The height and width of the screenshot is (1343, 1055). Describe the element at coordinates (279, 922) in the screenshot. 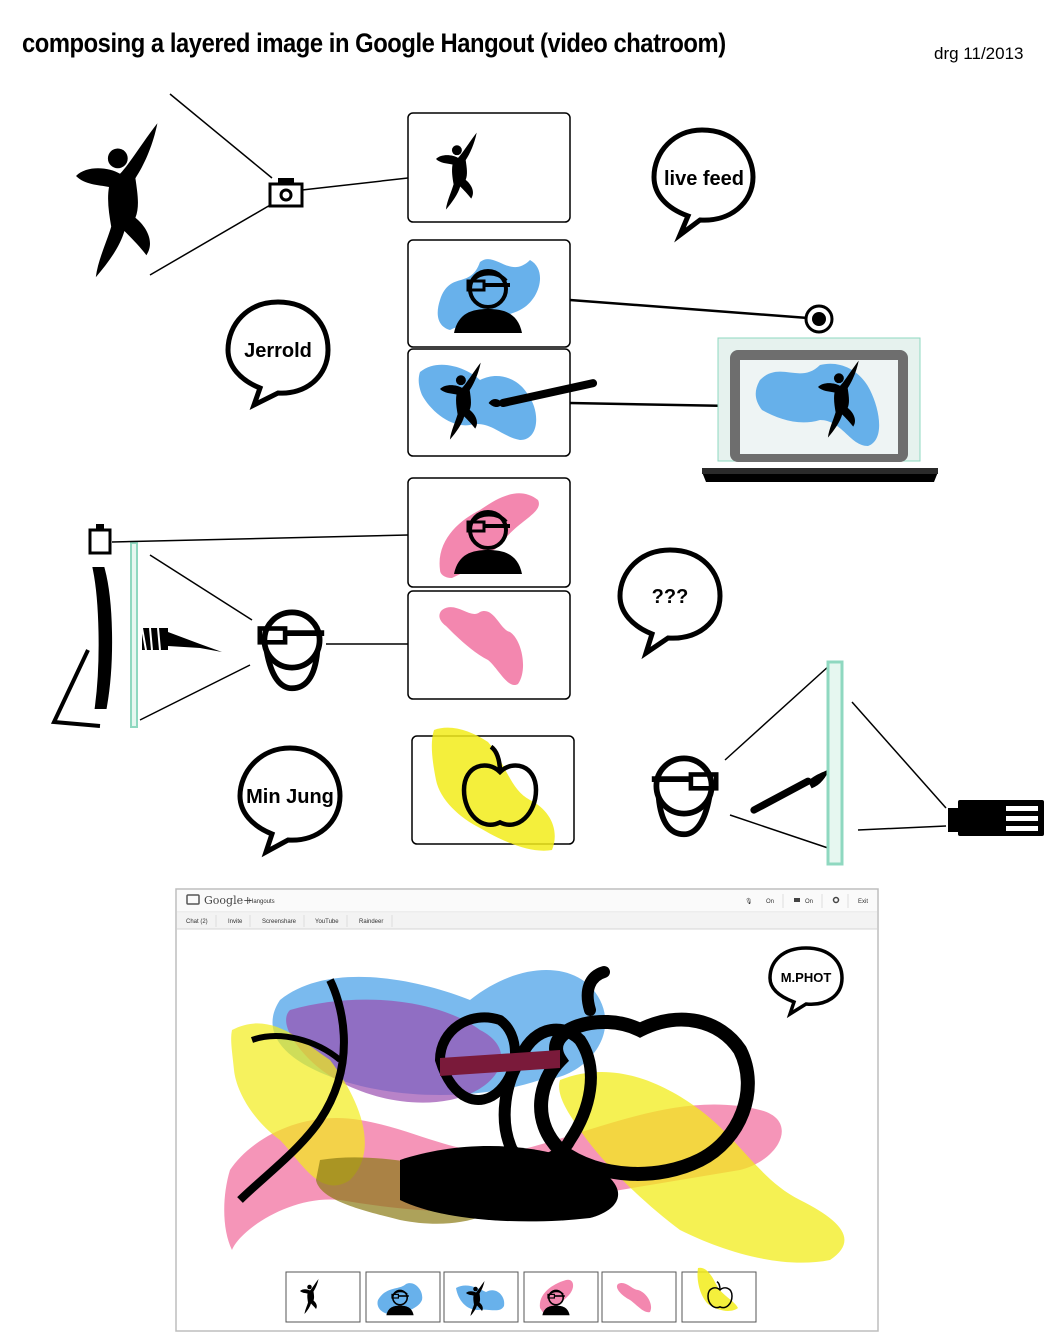

I see `tab-screenshare: Screenshare` at that location.